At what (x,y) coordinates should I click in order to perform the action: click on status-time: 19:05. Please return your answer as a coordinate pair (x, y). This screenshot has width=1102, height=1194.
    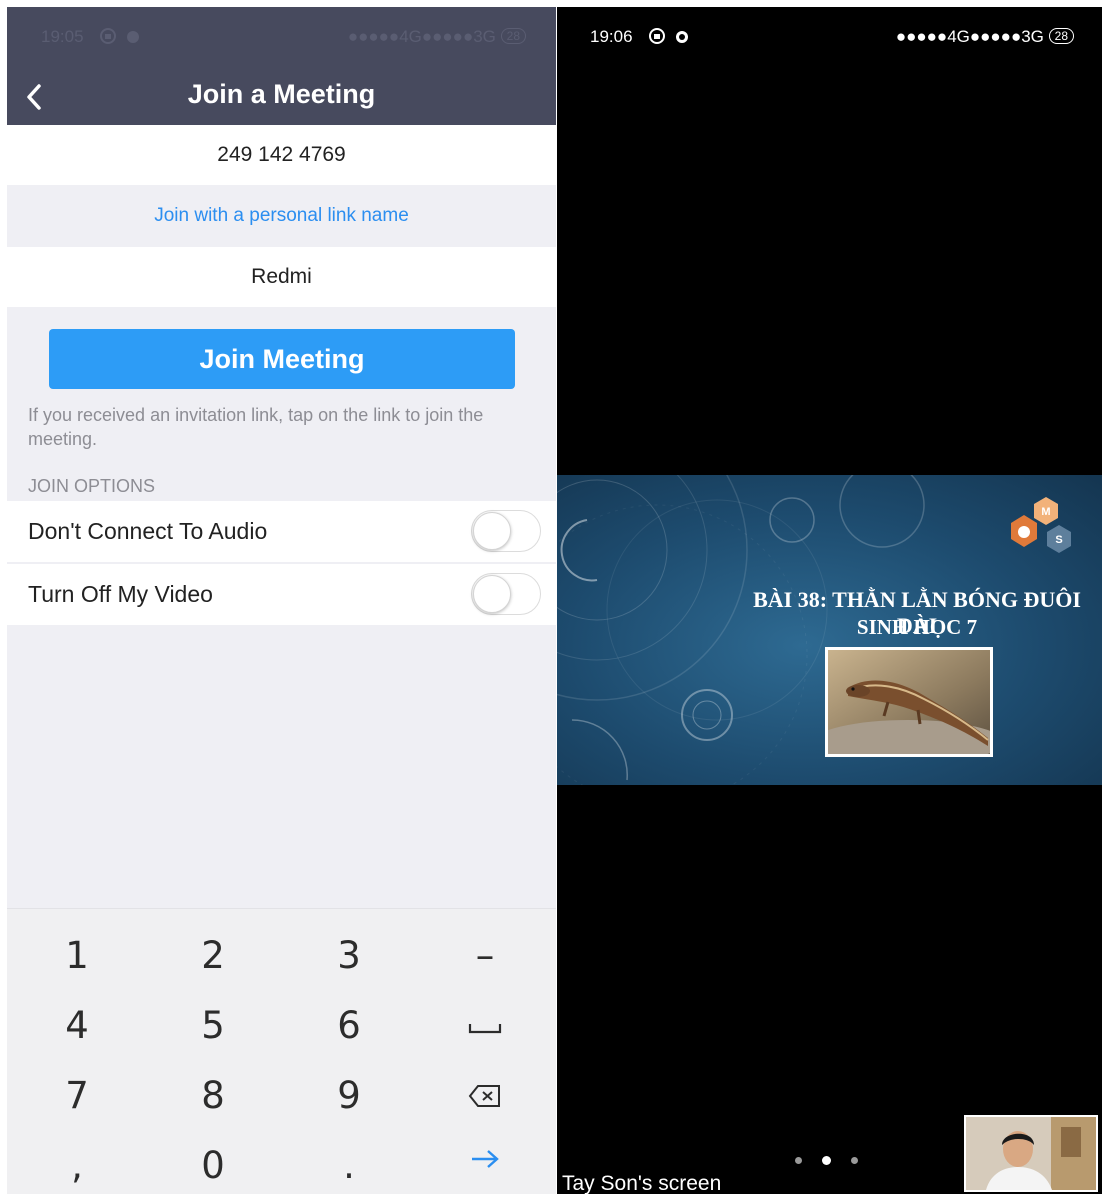
    Looking at the image, I should click on (62, 36).